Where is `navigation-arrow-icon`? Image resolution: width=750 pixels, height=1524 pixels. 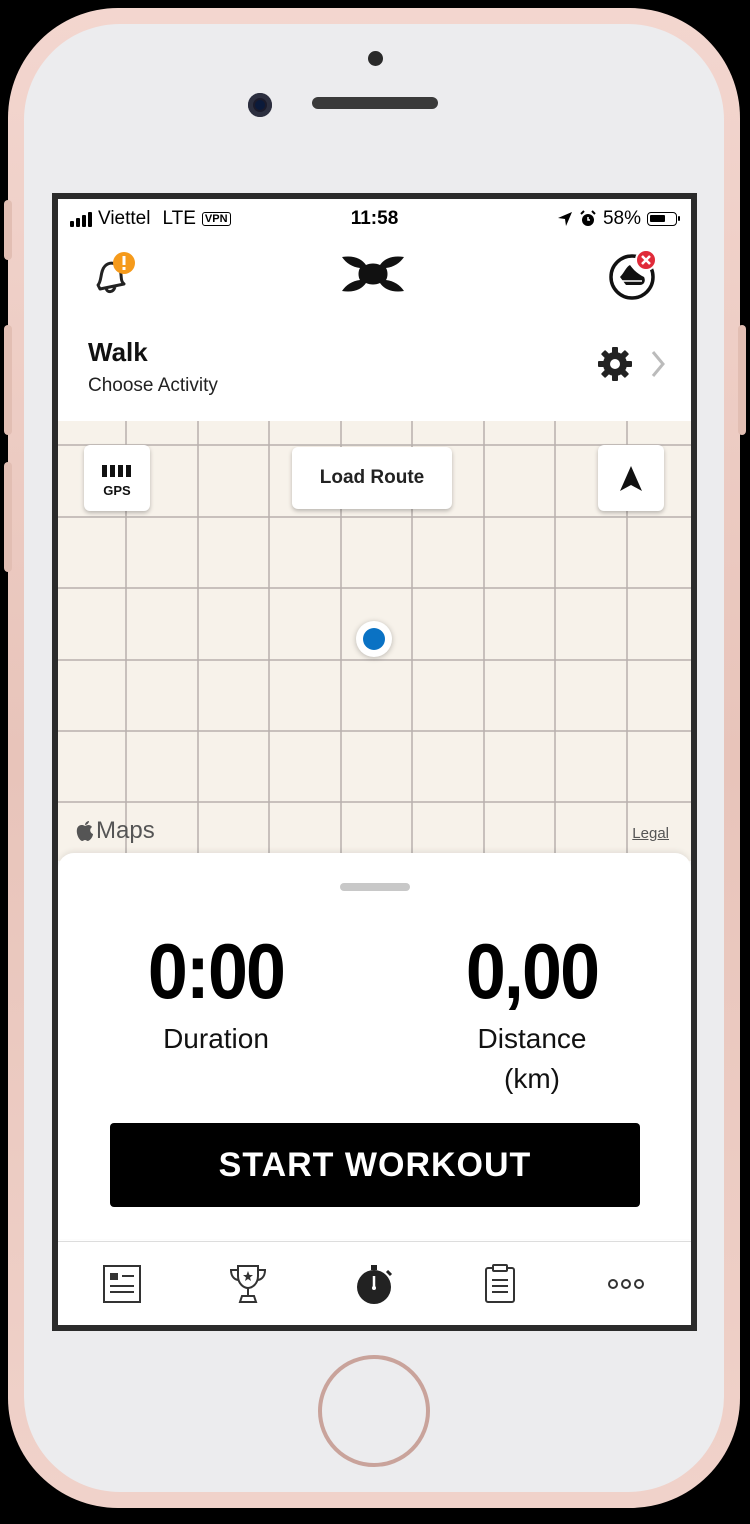 navigation-arrow-icon is located at coordinates (631, 478).